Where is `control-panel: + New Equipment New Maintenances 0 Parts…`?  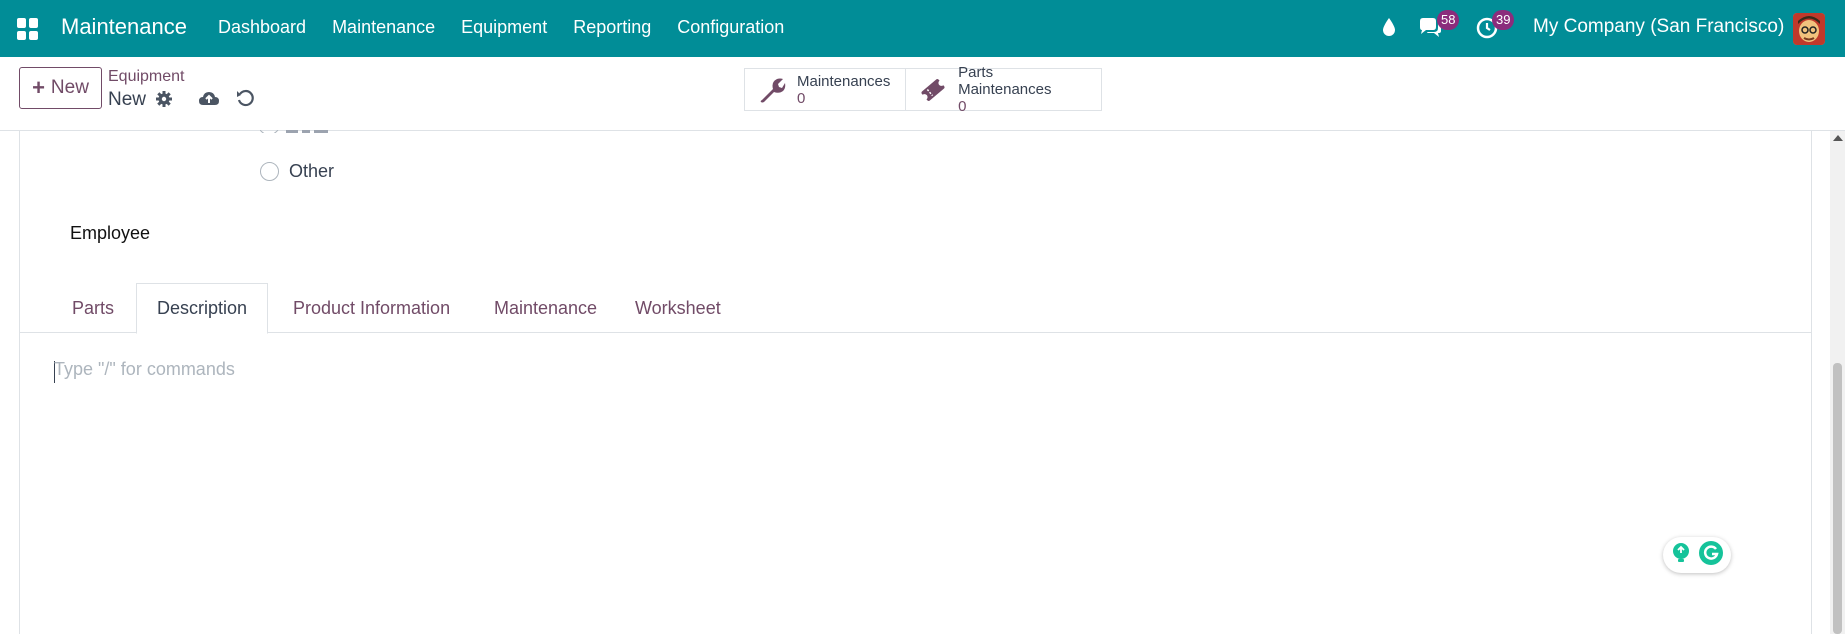 control-panel: + New Equipment New Maintenances 0 Parts… is located at coordinates (922, 94).